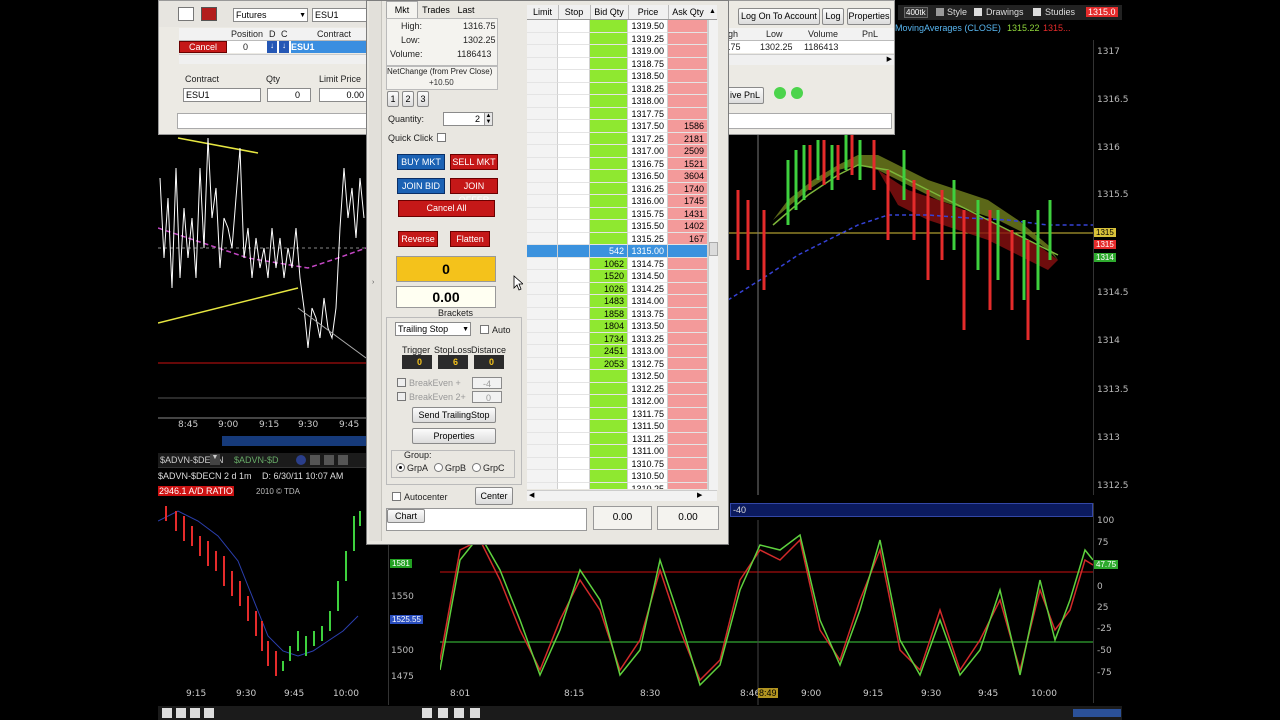 This screenshot has width=1280, height=720. Describe the element at coordinates (648, 376) in the screenshot. I see `price-cell: 1312.50` at that location.